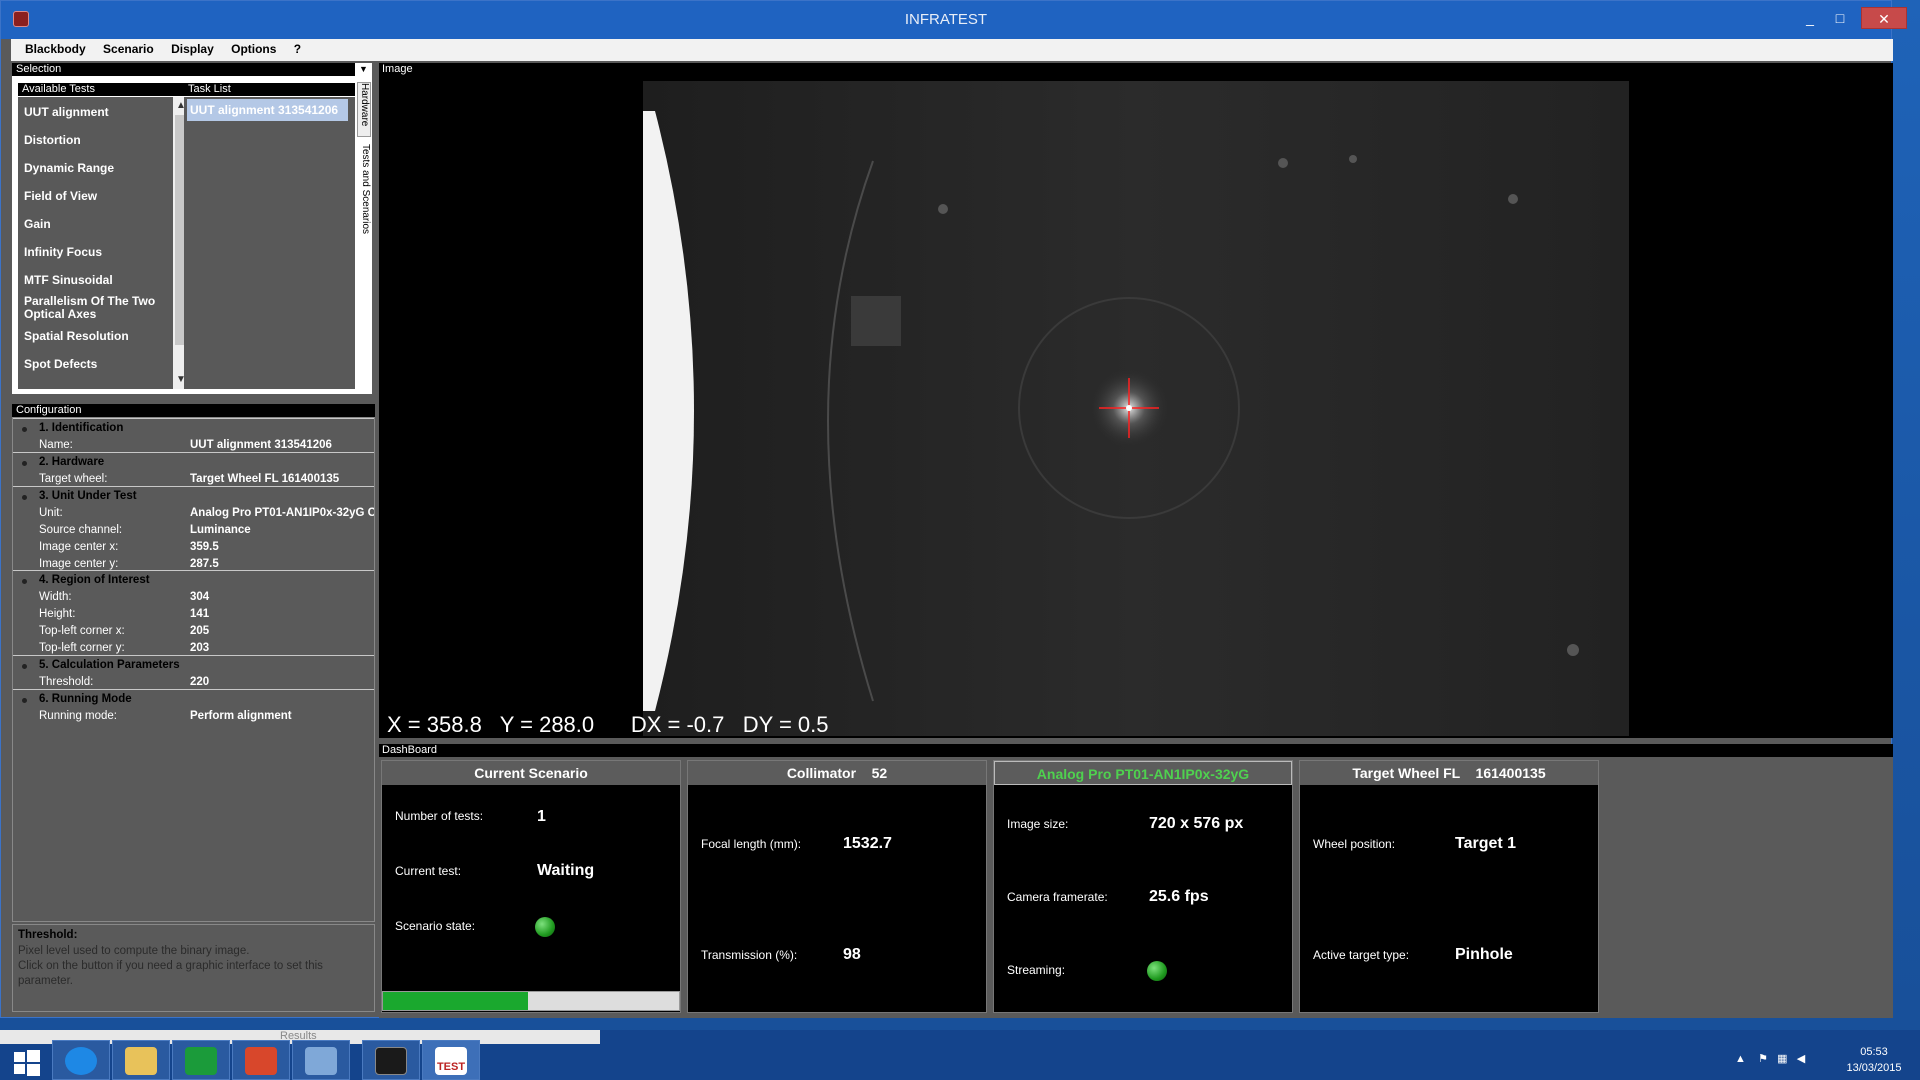  Describe the element at coordinates (1801, 1059) in the screenshot. I see `volume-icon: ◀` at that location.